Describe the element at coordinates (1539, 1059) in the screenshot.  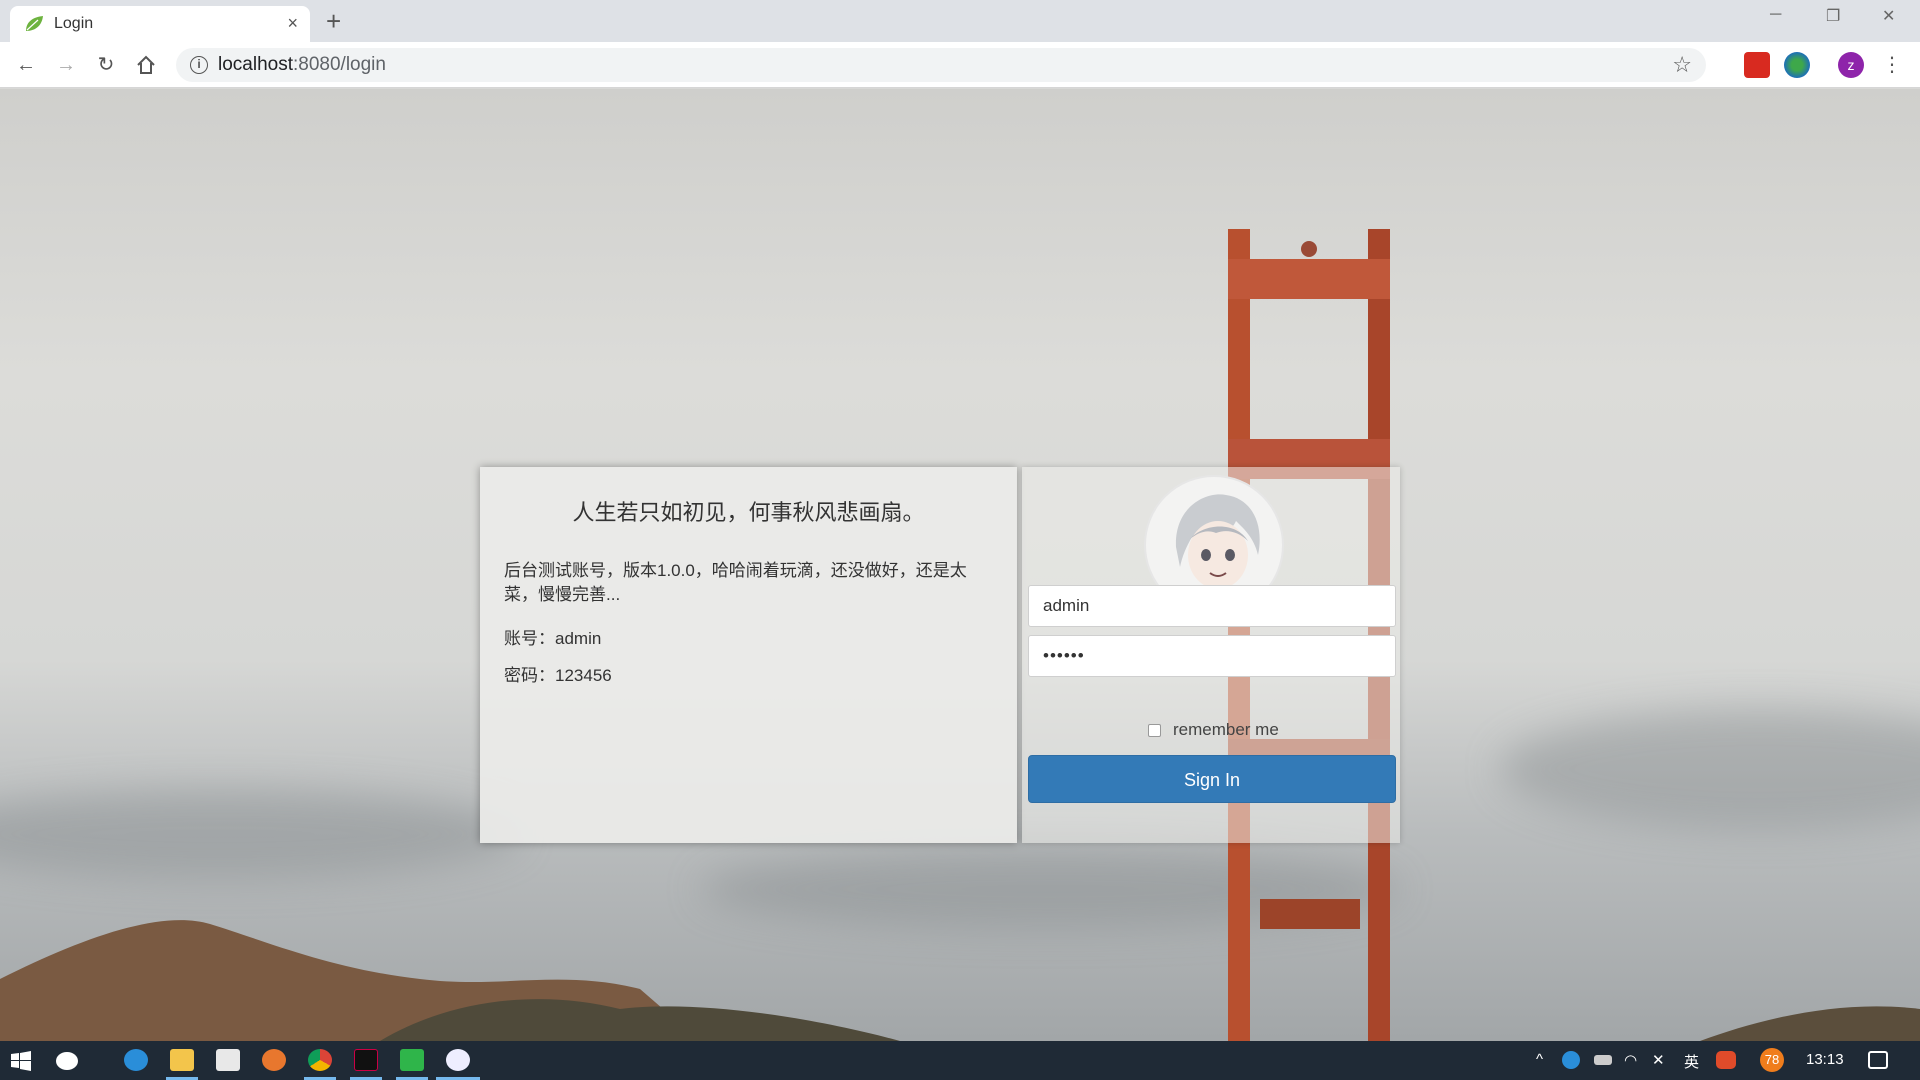
I see `tray-expand-icon: ^` at that location.